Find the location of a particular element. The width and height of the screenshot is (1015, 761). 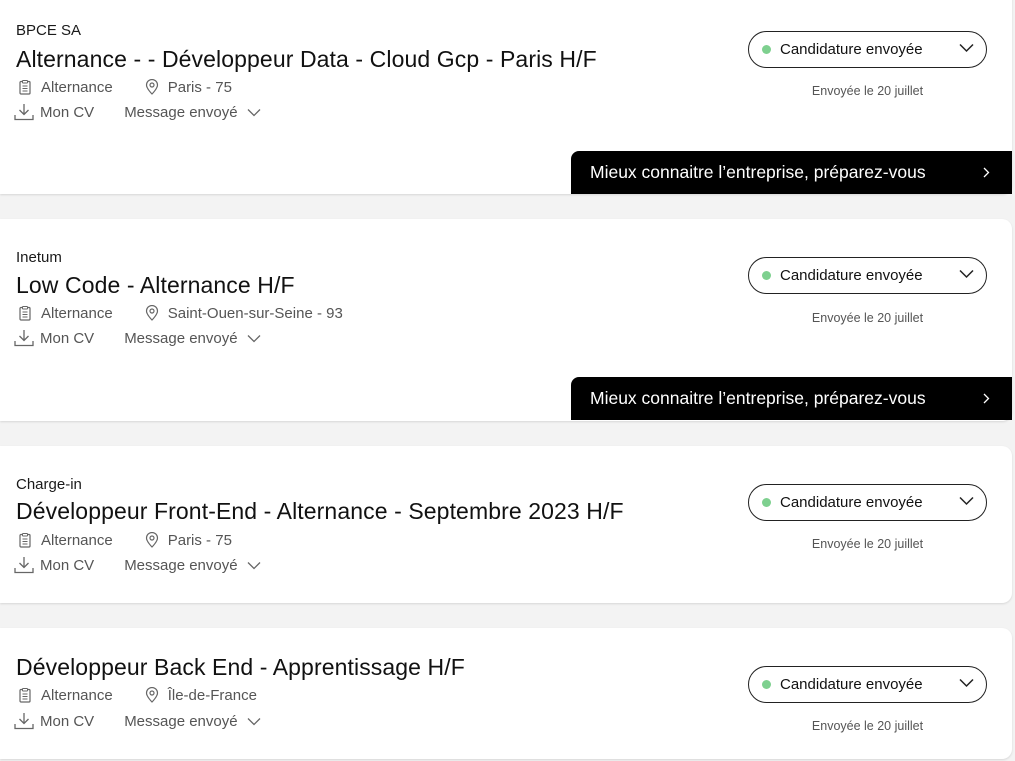

job-location: Saint-Ouen-sur-Seine - 93 is located at coordinates (255, 313).